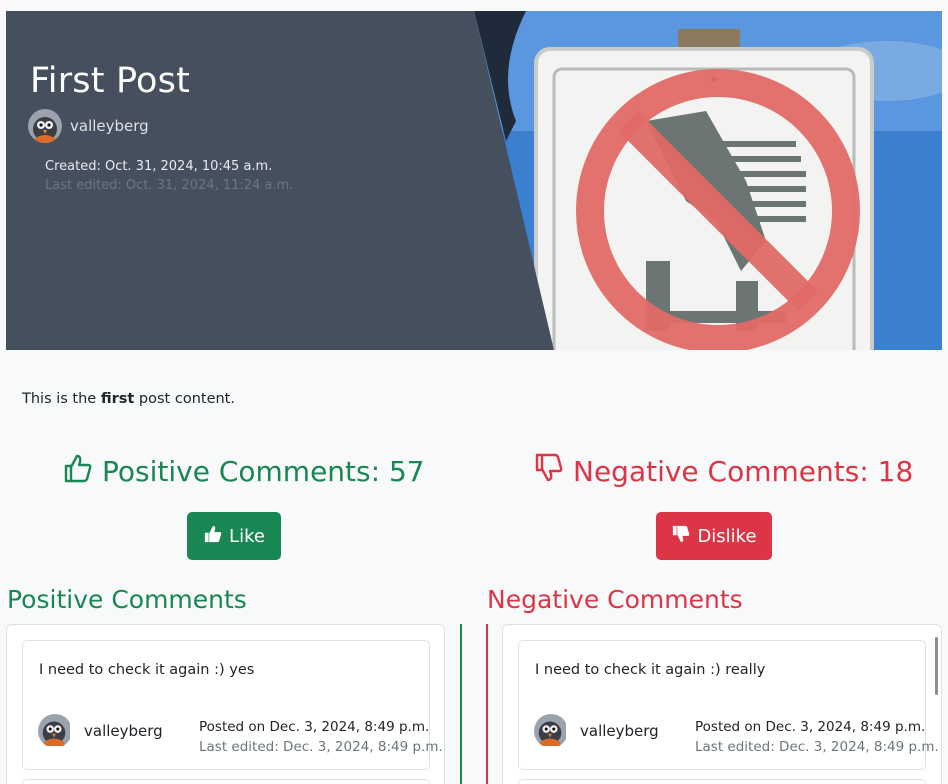 This screenshot has width=948, height=784. I want to click on post-author: valleyberg, so click(88, 126).